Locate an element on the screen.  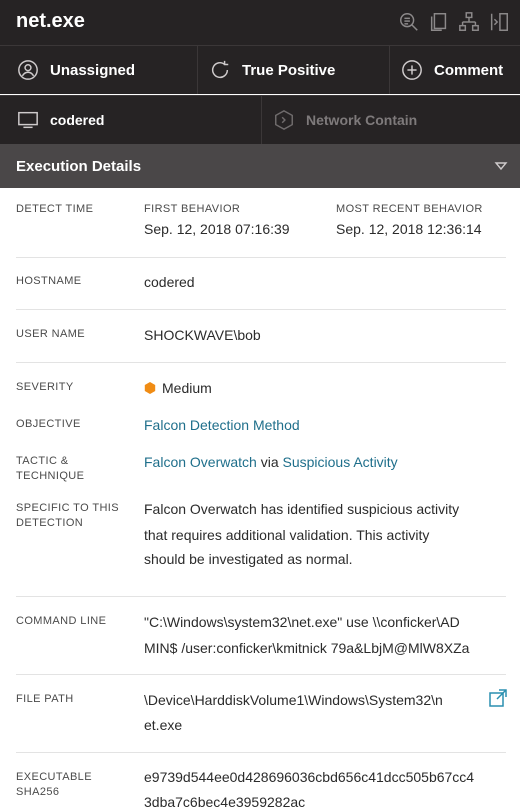
action-row-primary: Unassigned True Positive Comment is located at coordinates (260, 69).